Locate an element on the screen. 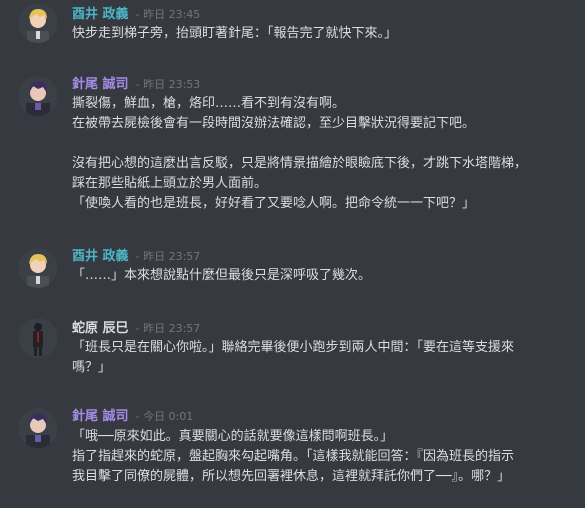 This screenshot has width=585, height=508. dark-standing-figure-avatar-icon is located at coordinates (38, 338).